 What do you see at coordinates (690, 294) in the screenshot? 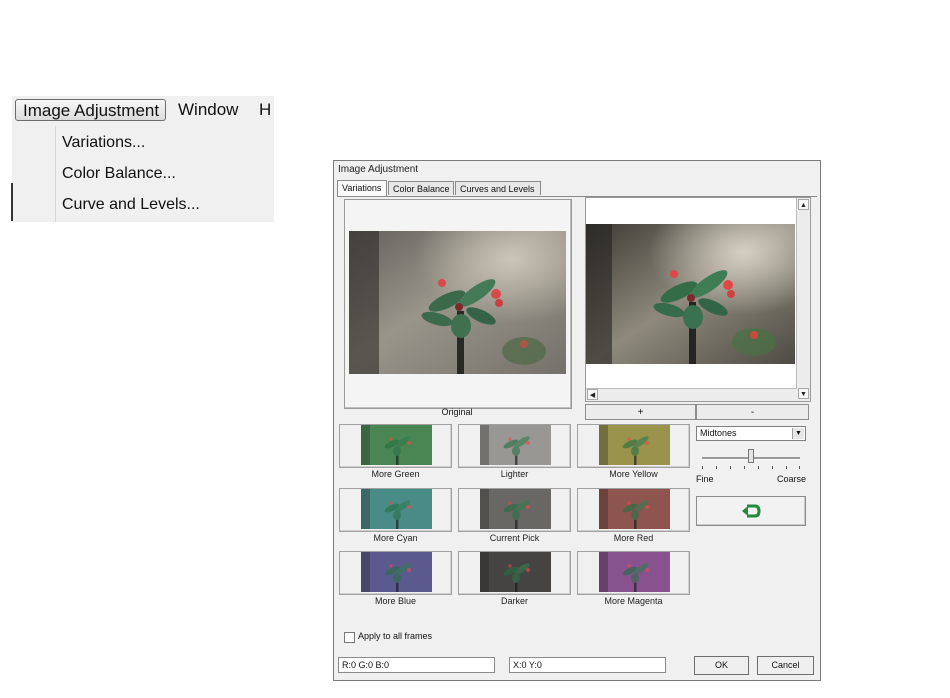
I see `preview-photo` at bounding box center [690, 294].